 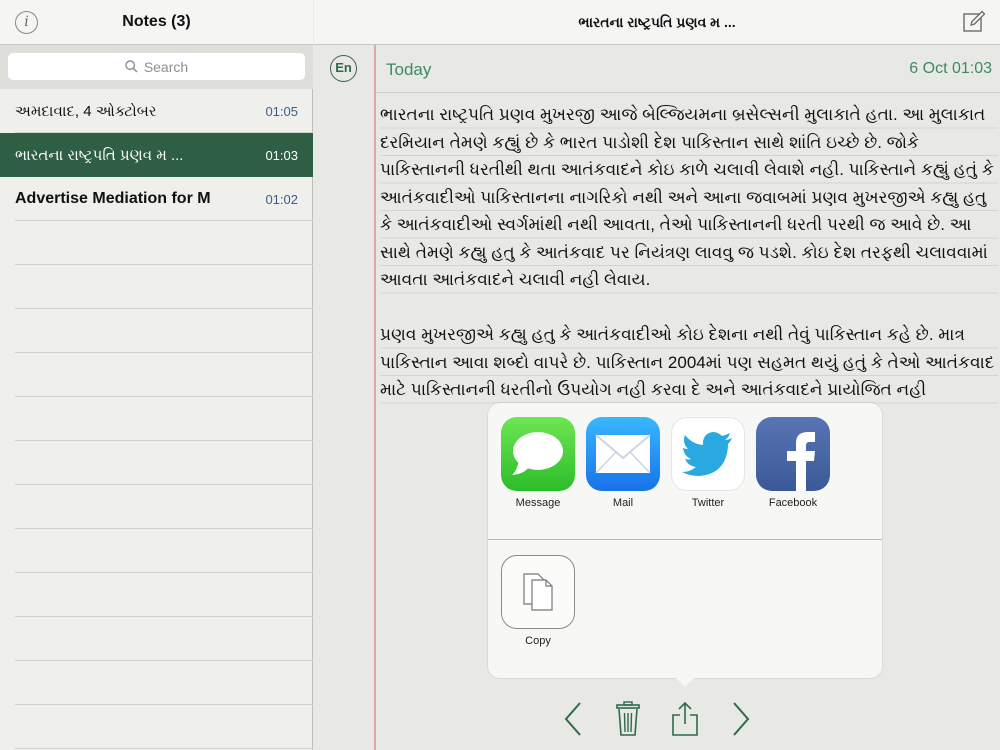 I want to click on share-sheet-arrow, so click(x=685, y=681).